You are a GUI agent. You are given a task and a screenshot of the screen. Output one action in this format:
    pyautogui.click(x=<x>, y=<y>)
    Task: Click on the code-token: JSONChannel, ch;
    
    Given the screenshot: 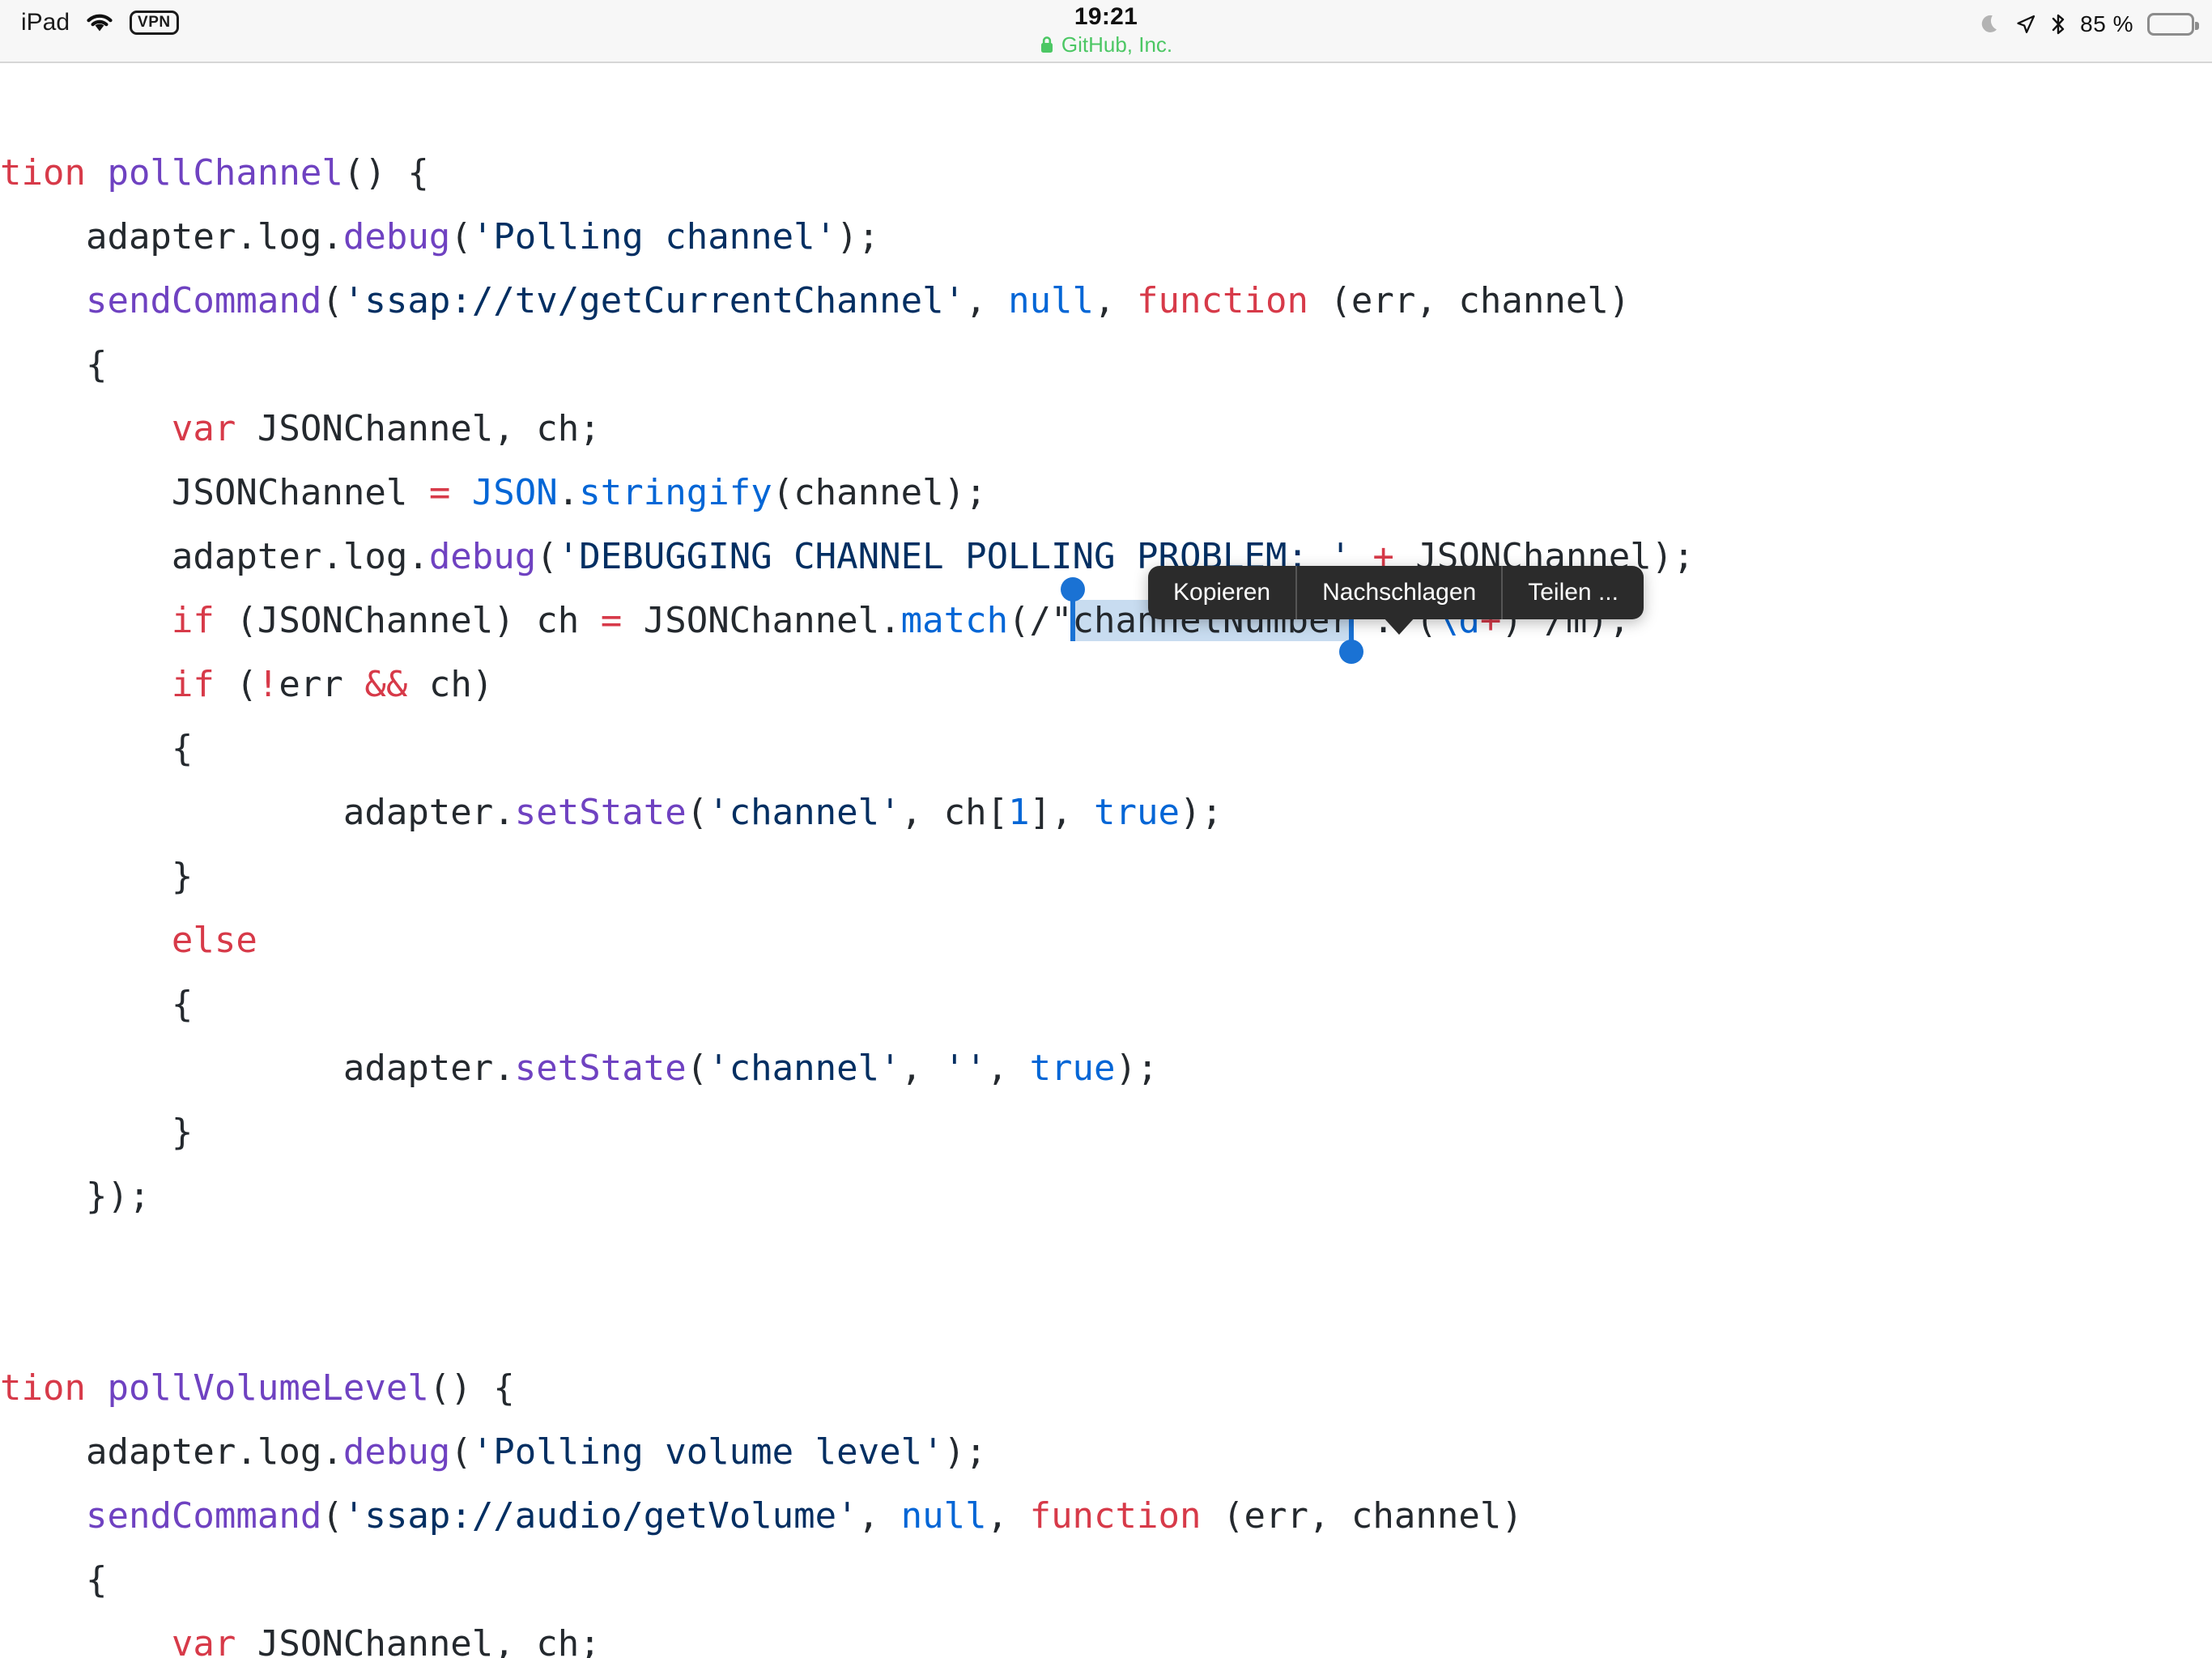 What is the action you would take?
    pyautogui.click(x=418, y=1640)
    